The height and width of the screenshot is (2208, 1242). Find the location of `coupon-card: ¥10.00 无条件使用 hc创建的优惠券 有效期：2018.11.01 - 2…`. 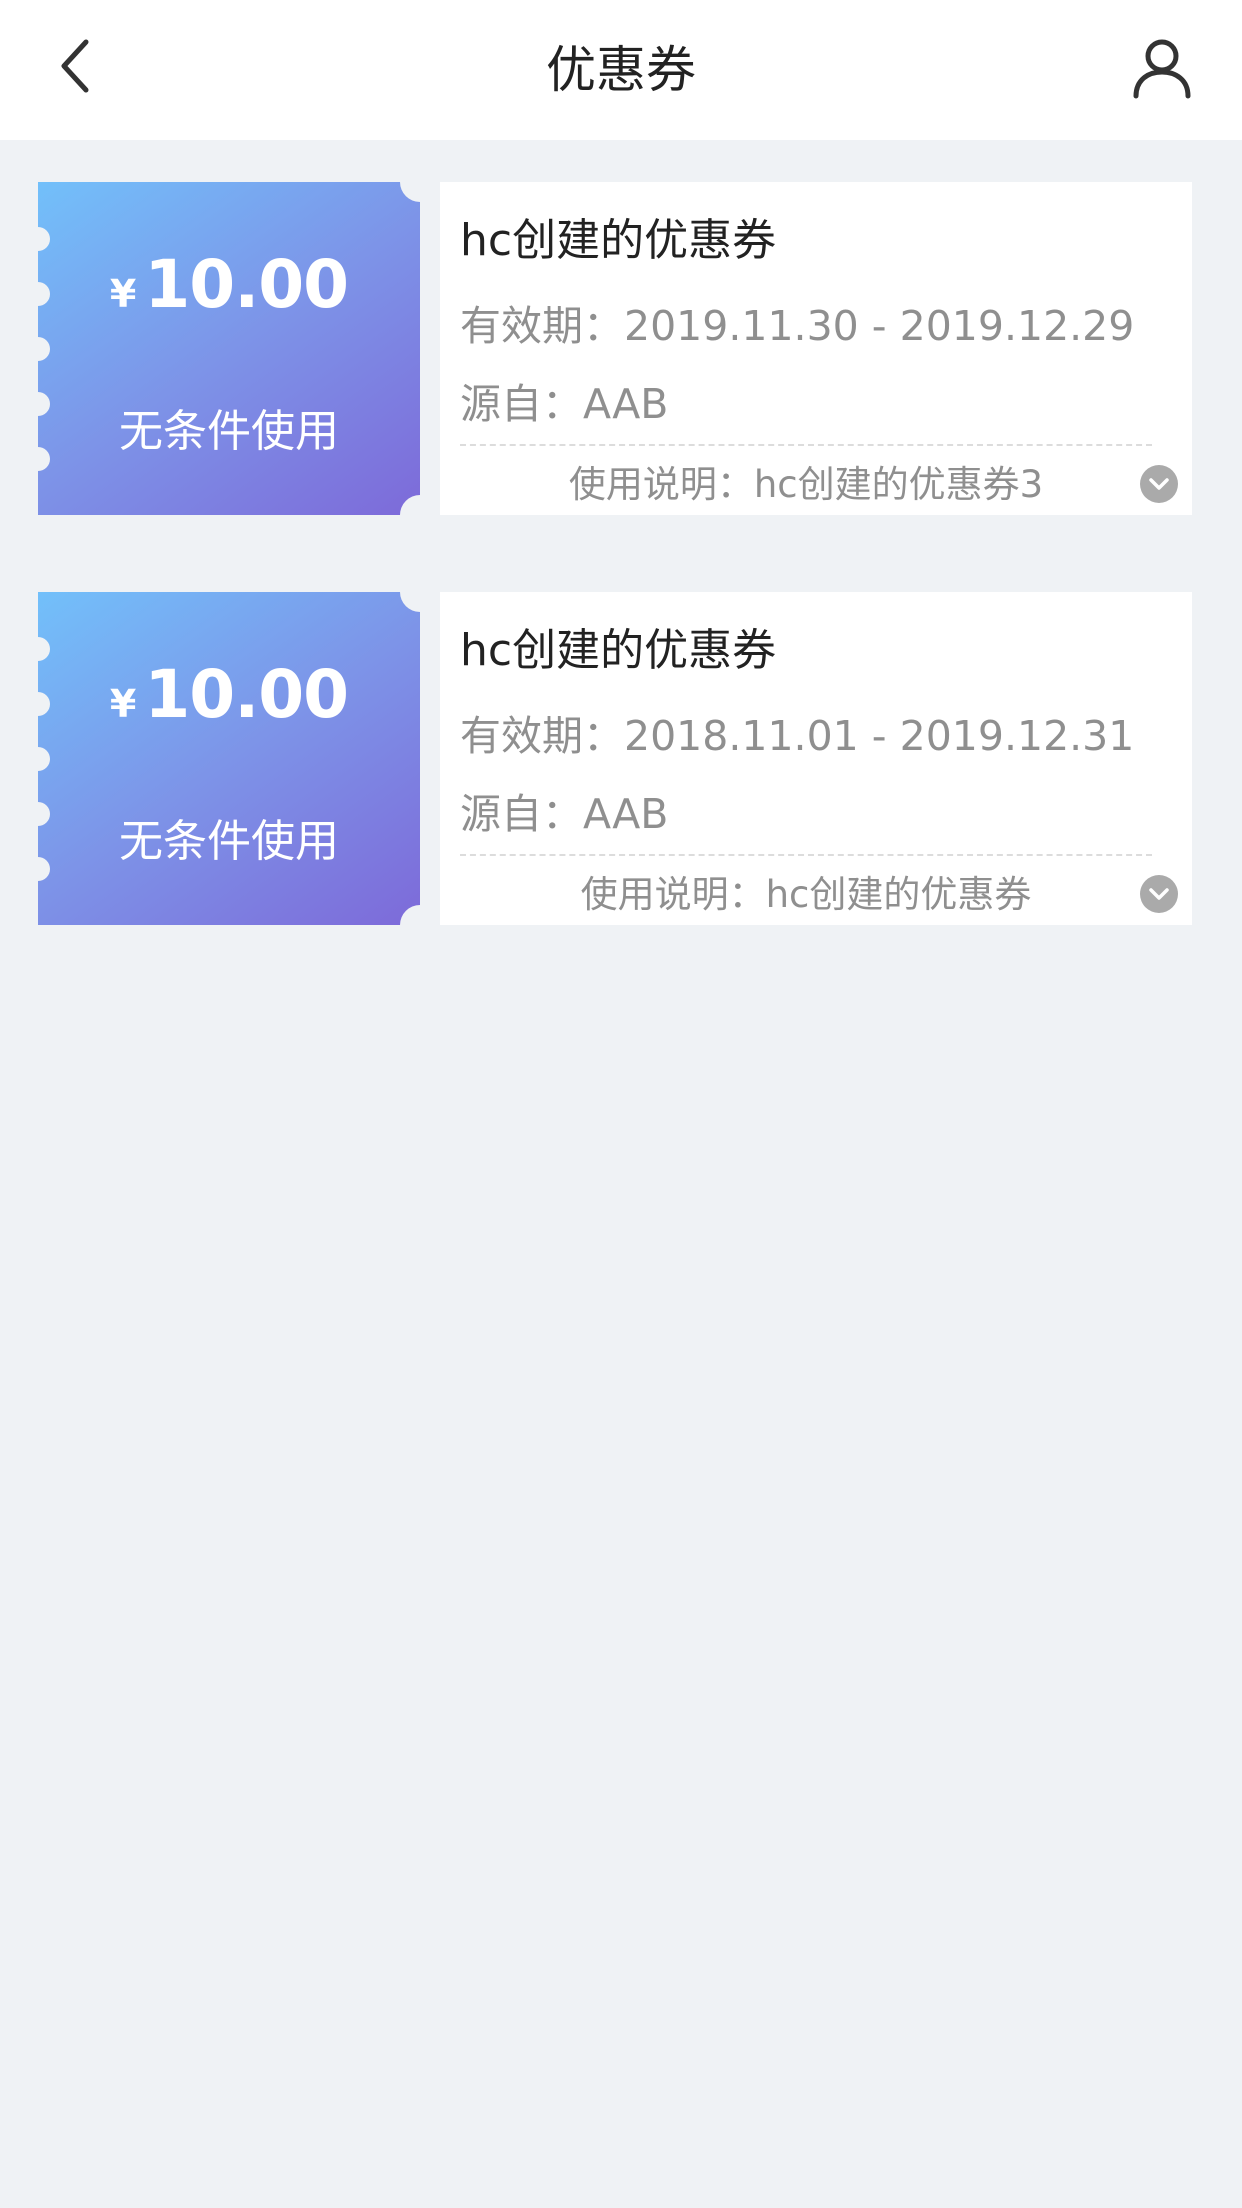

coupon-card: ¥10.00 无条件使用 hc创建的优惠券 有效期：2018.11.01 - 2… is located at coordinates (615, 758).